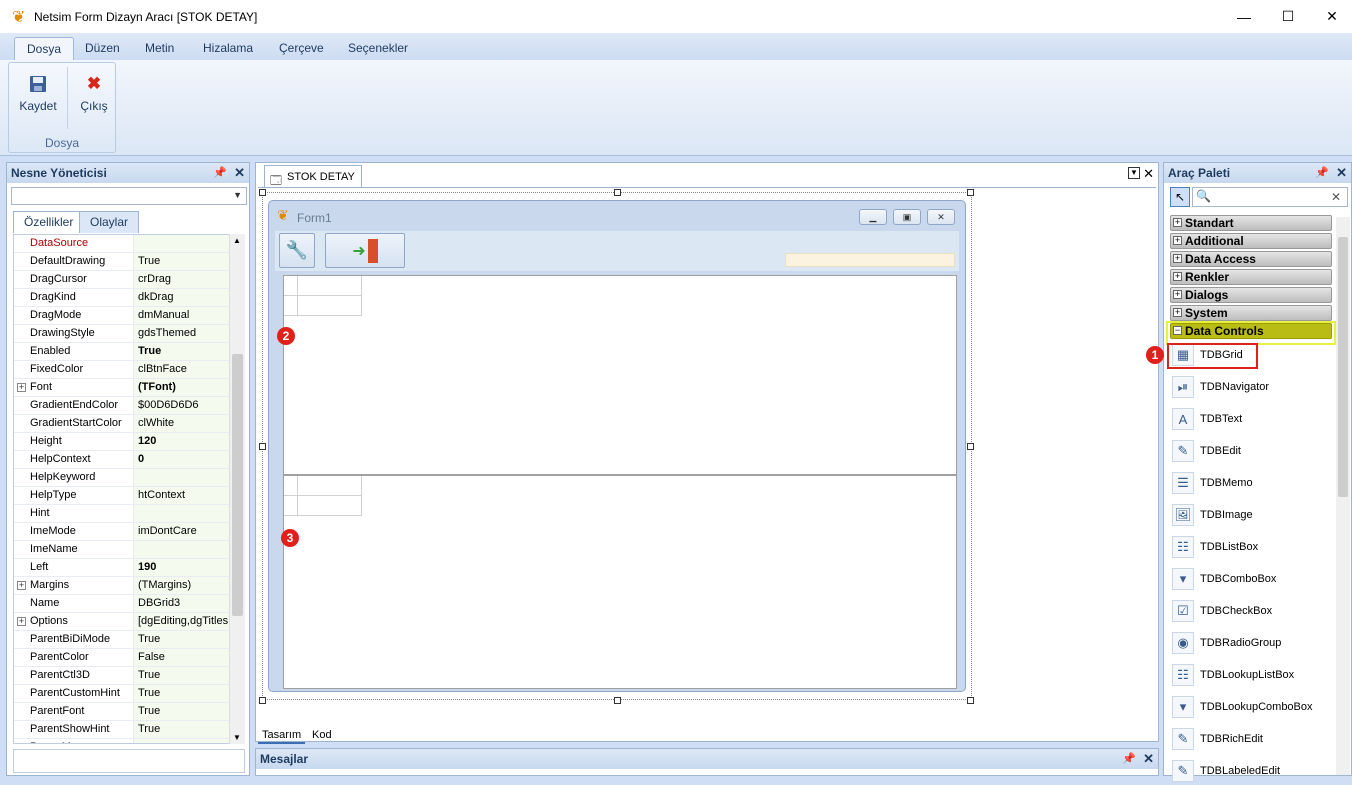  Describe the element at coordinates (1134, 173) in the screenshot. I see `dropdown-icon: ▼` at that location.